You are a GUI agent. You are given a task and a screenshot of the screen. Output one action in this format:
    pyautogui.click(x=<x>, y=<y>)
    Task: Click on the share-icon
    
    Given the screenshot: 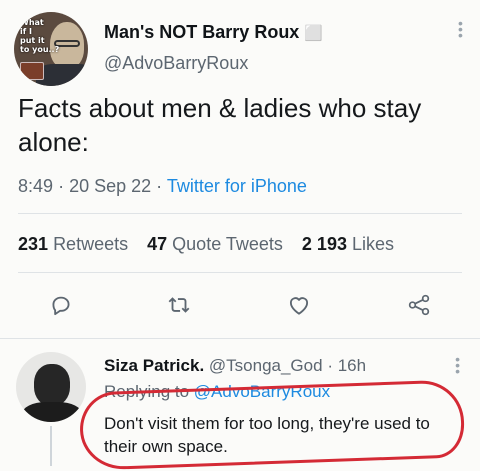 What is the action you would take?
    pyautogui.click(x=419, y=305)
    